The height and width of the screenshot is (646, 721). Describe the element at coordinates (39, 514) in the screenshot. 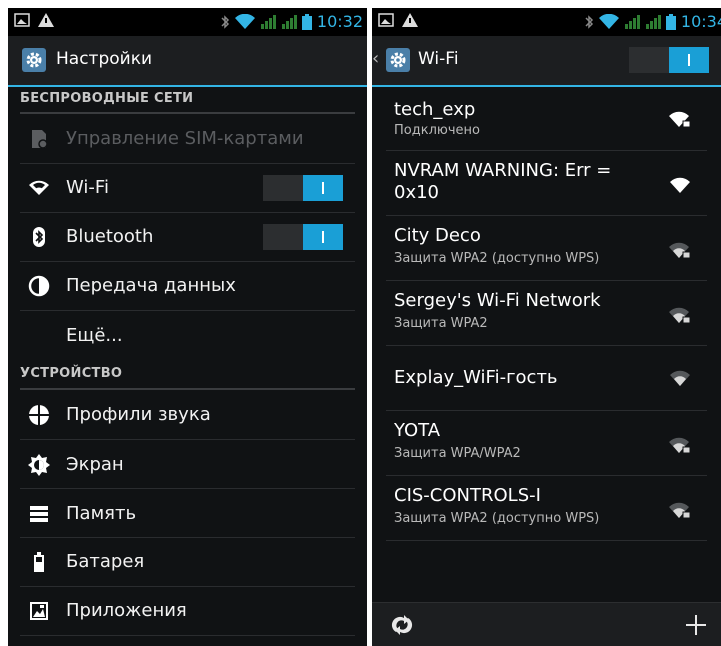

I see `storage-icon` at that location.